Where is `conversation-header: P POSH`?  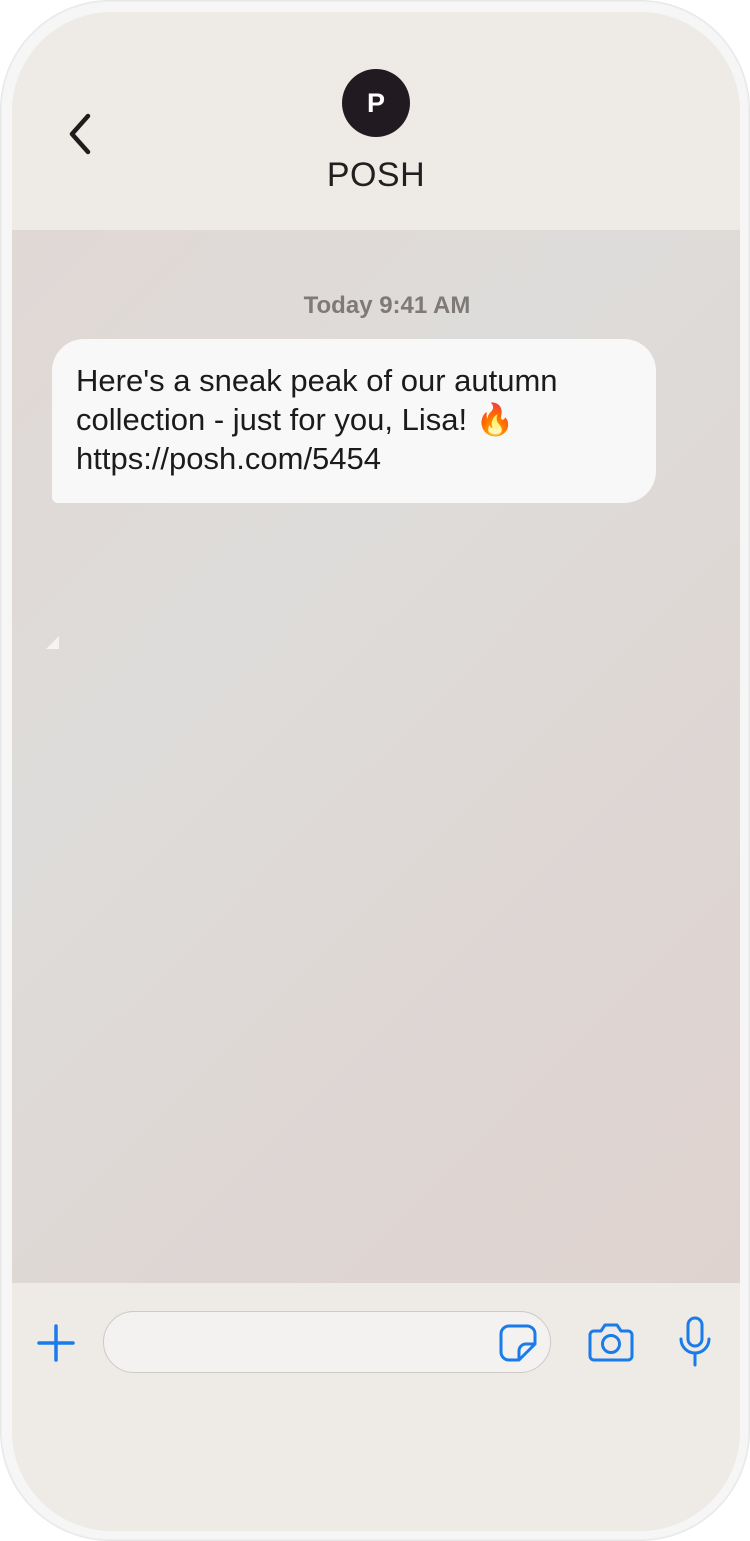 conversation-header: P POSH is located at coordinates (376, 121).